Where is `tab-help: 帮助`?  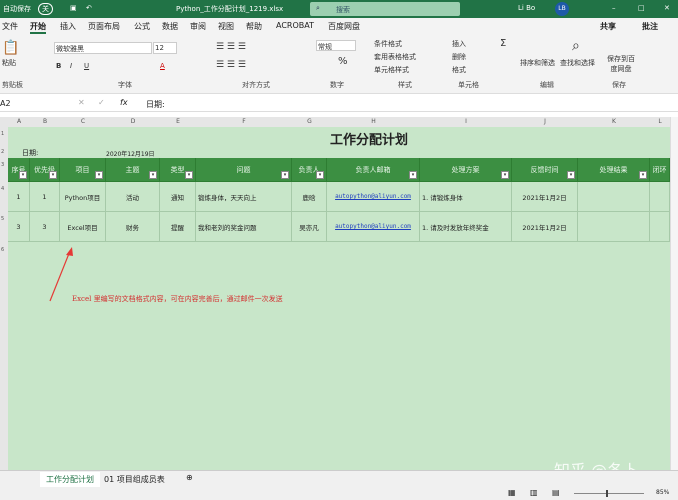
tab-help: 帮助 is located at coordinates (254, 26).